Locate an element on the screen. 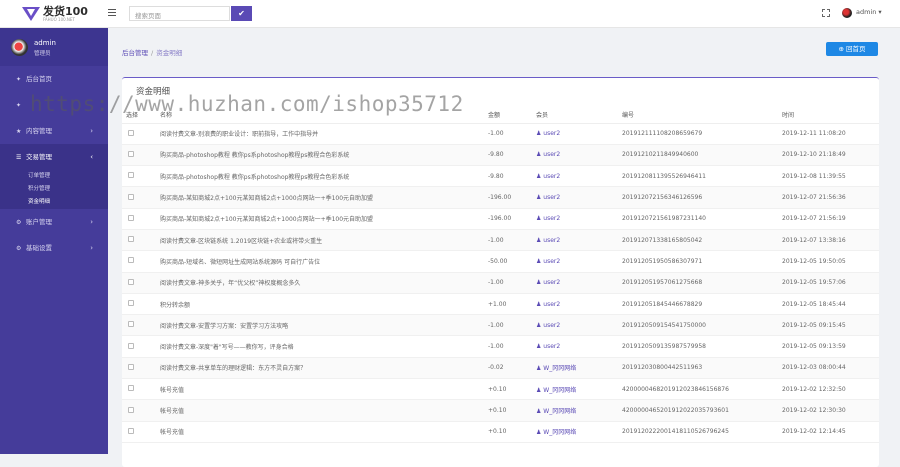  chevron-down-icon: ‹ is located at coordinates (91, 157).